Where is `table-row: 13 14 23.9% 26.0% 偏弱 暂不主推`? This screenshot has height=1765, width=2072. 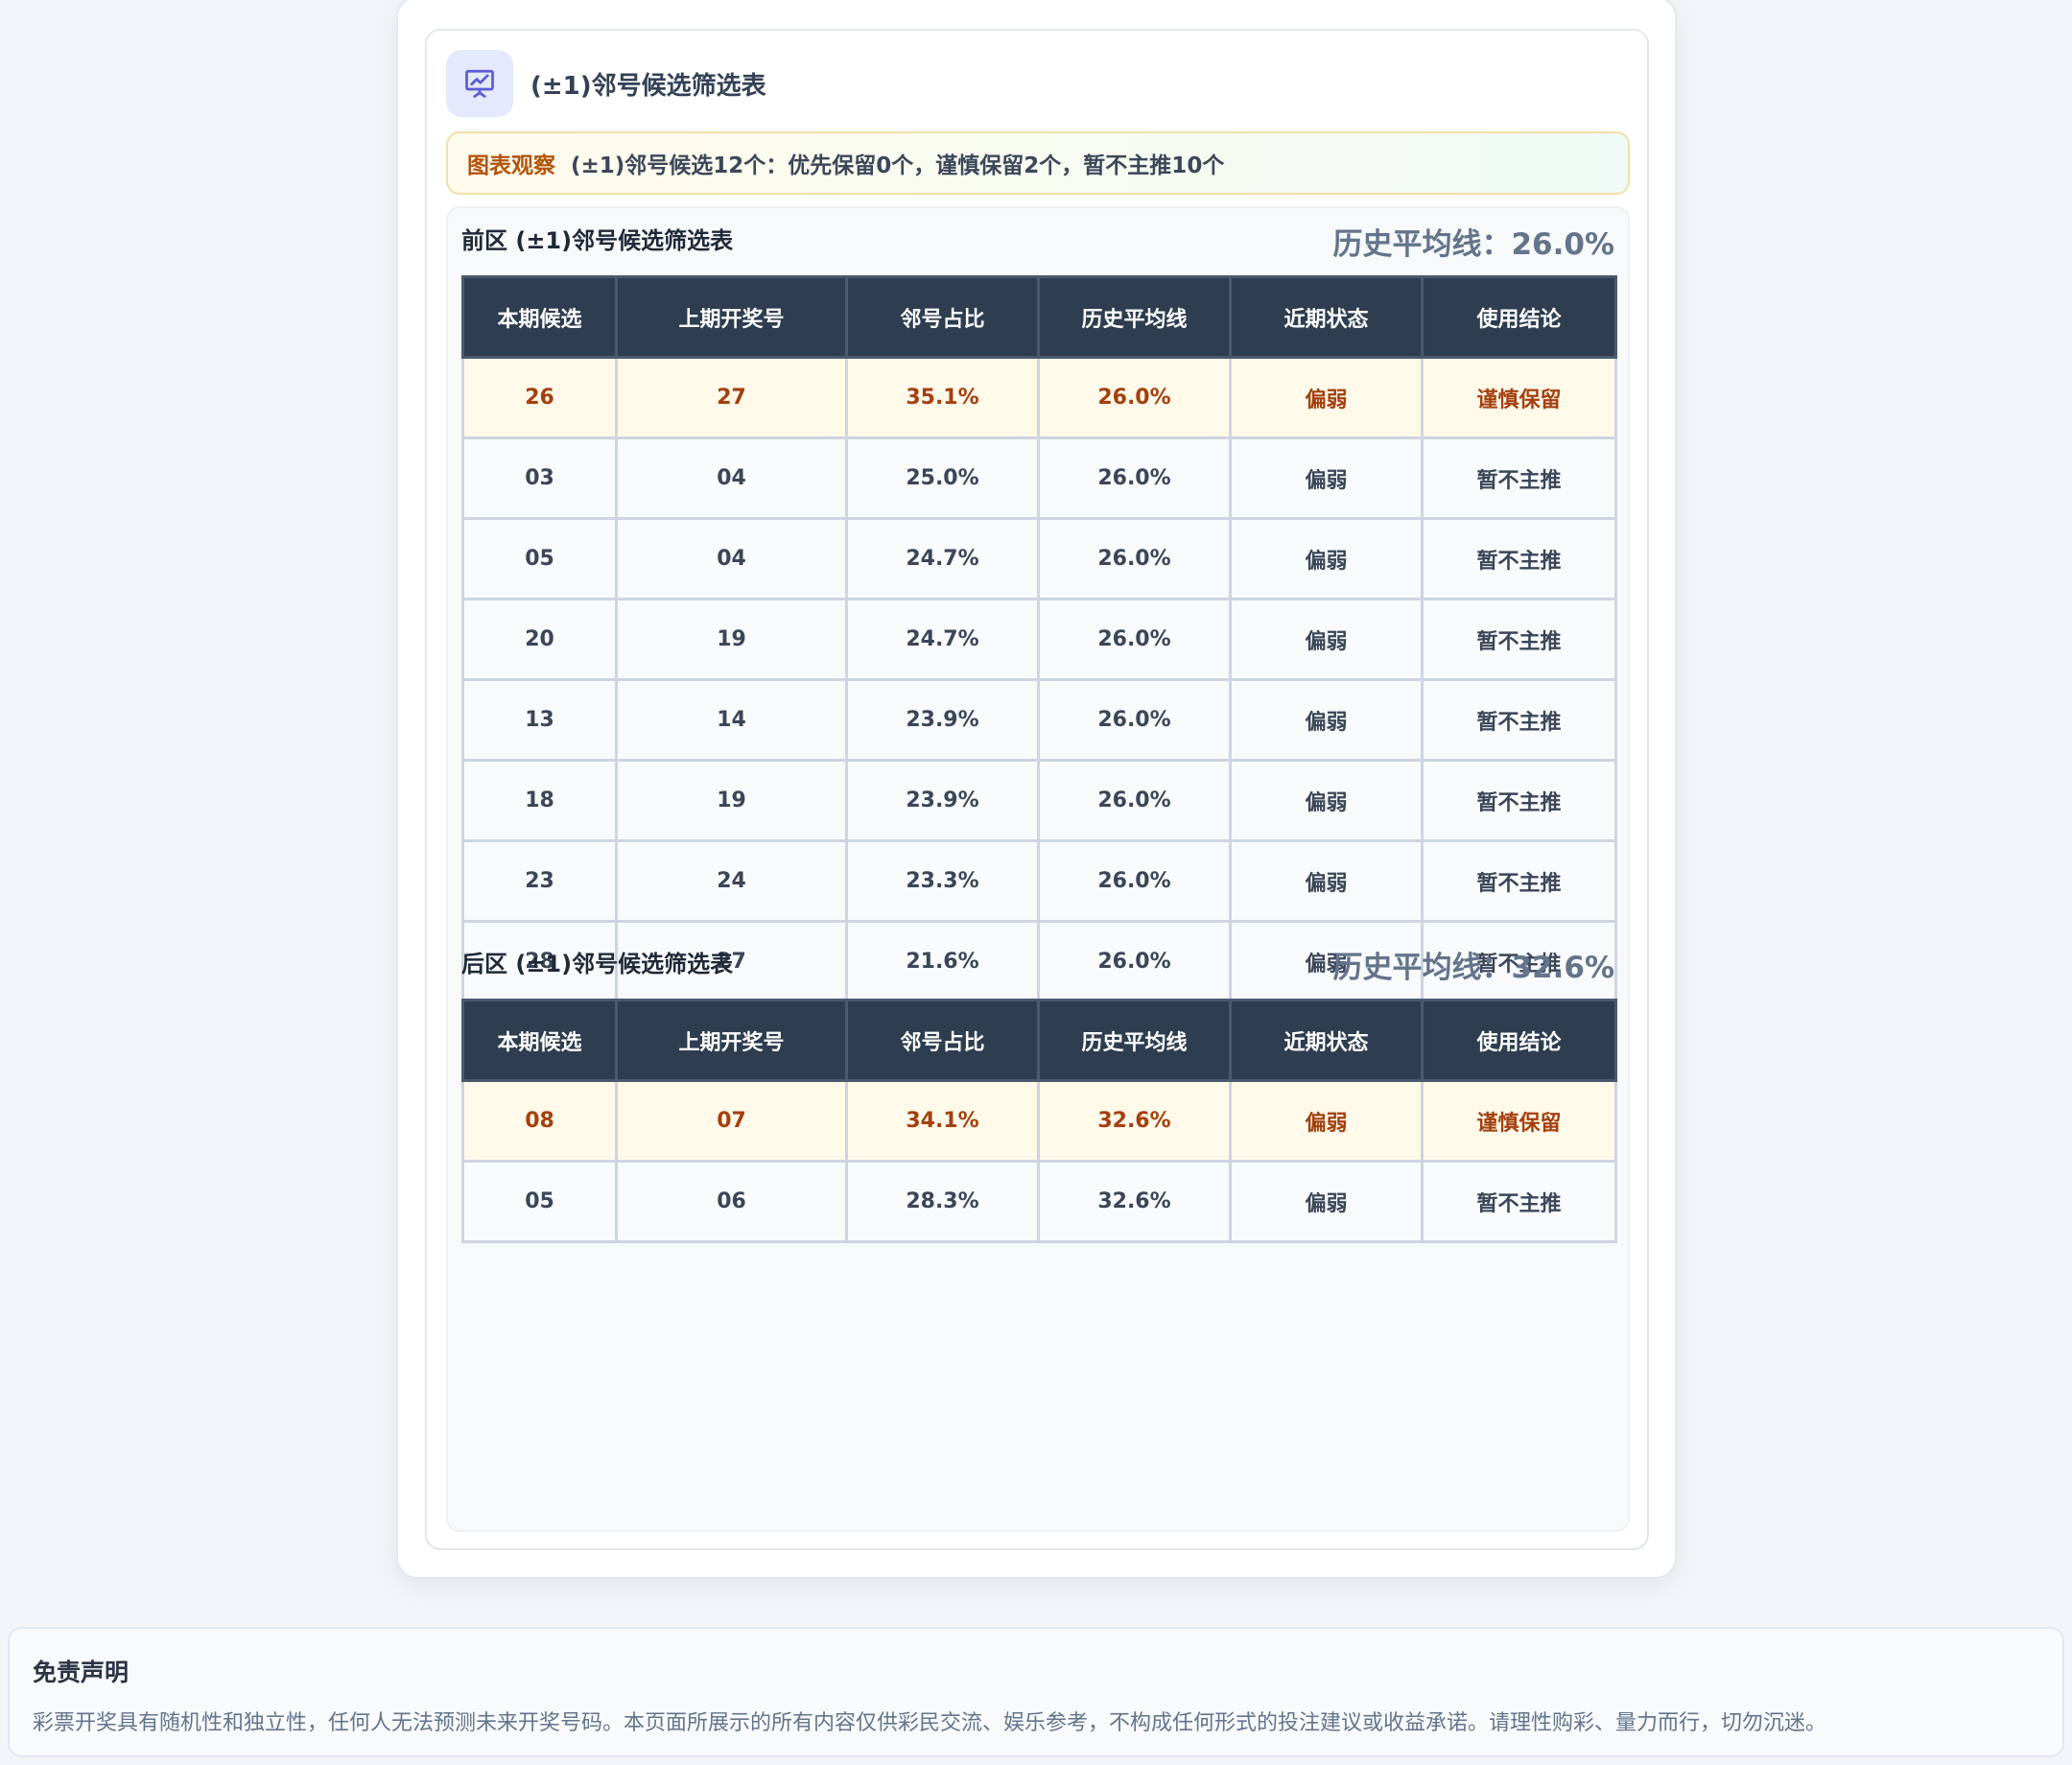
table-row: 13 14 23.9% 26.0% 偏弱 暂不主推 is located at coordinates (1039, 720).